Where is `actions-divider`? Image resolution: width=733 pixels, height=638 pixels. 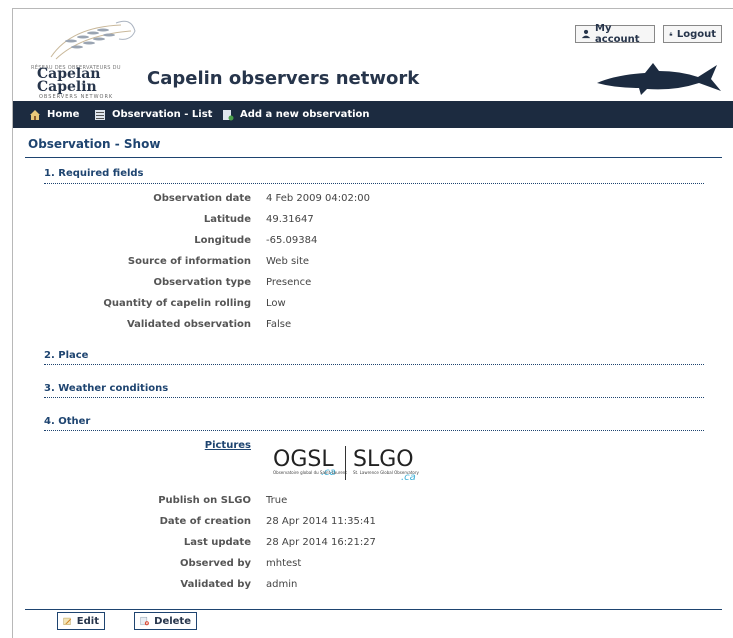
actions-divider is located at coordinates (373, 609).